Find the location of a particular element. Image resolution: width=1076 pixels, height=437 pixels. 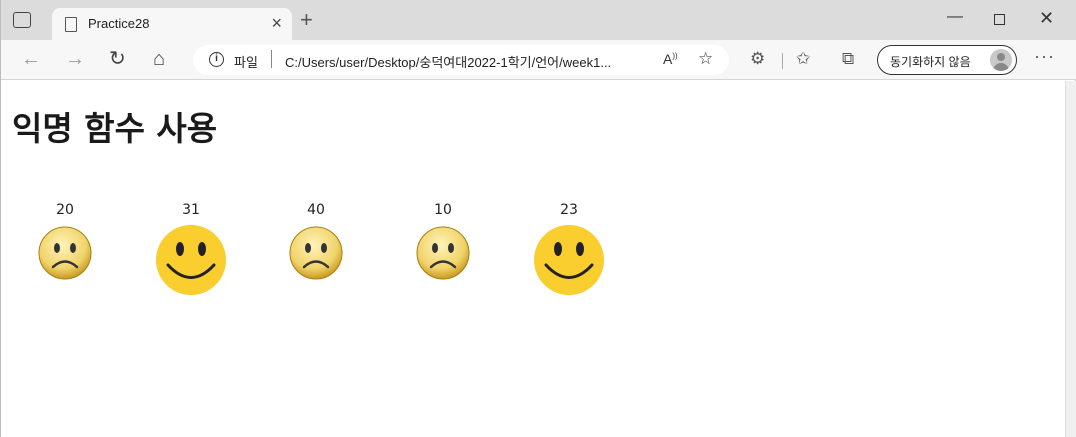

face-item: 10 is located at coordinates (443, 242).